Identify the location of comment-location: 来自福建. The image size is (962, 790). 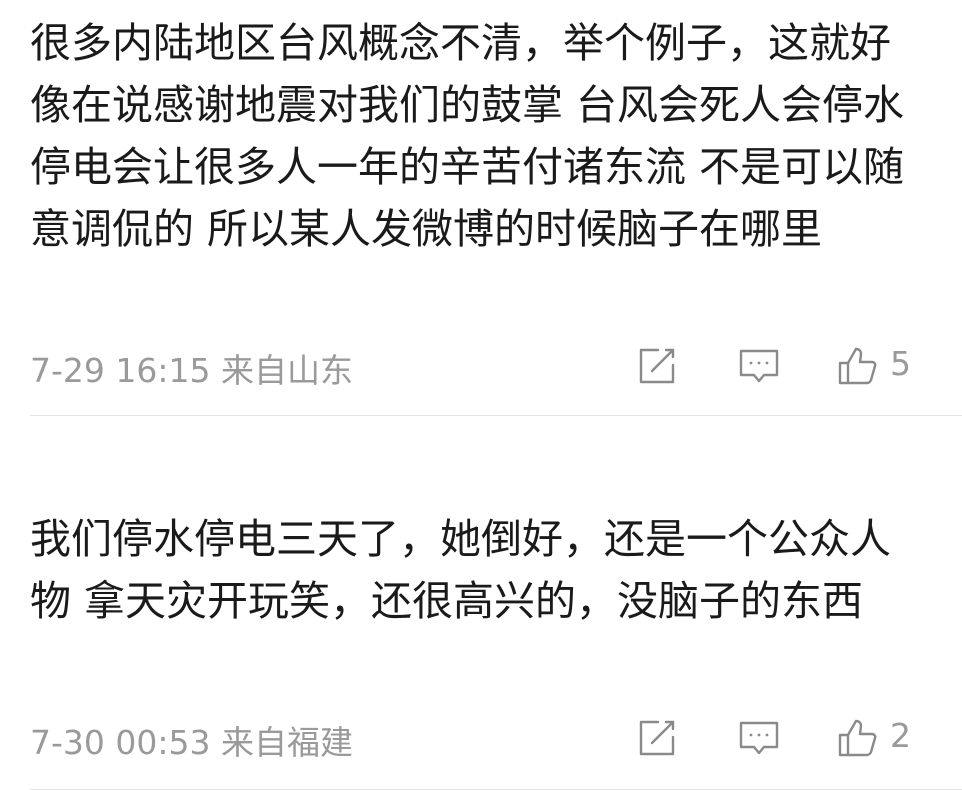
(287, 742).